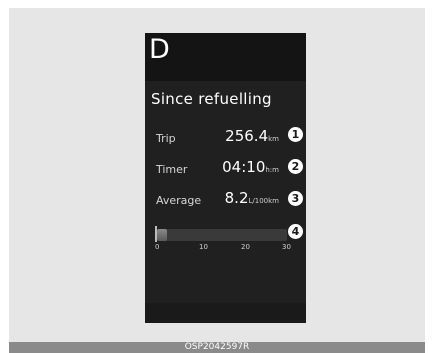 The image size is (433, 353). What do you see at coordinates (159, 49) in the screenshot?
I see `gear-indicator: D` at bounding box center [159, 49].